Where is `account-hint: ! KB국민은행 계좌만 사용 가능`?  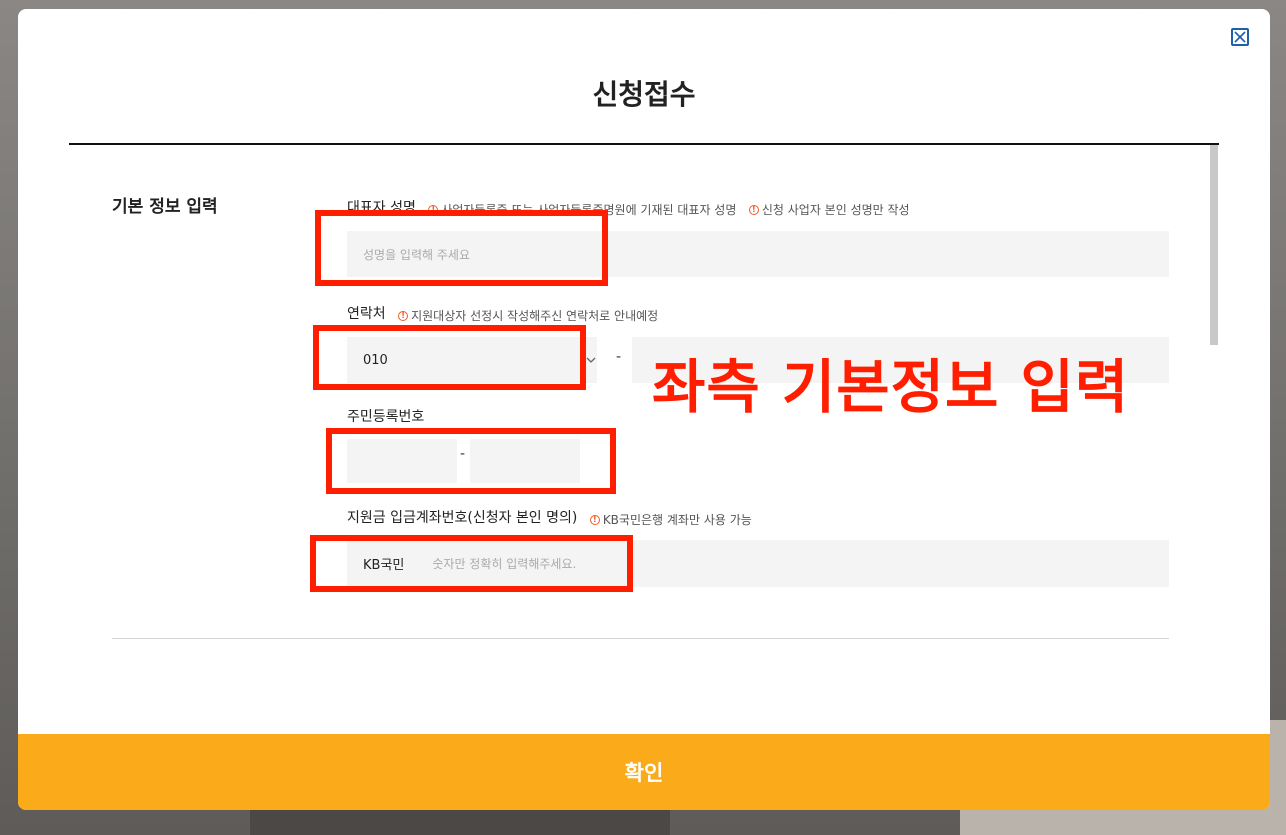 account-hint: ! KB국민은행 계좌만 사용 가능 is located at coordinates (670, 519).